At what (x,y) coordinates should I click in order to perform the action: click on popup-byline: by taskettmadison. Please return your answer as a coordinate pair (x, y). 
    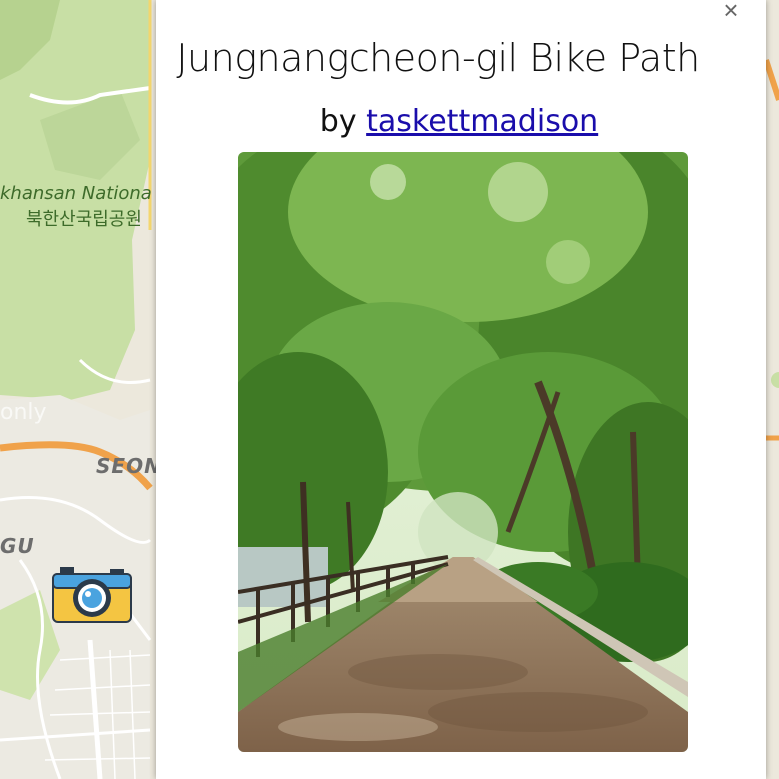
    Looking at the image, I should click on (459, 121).